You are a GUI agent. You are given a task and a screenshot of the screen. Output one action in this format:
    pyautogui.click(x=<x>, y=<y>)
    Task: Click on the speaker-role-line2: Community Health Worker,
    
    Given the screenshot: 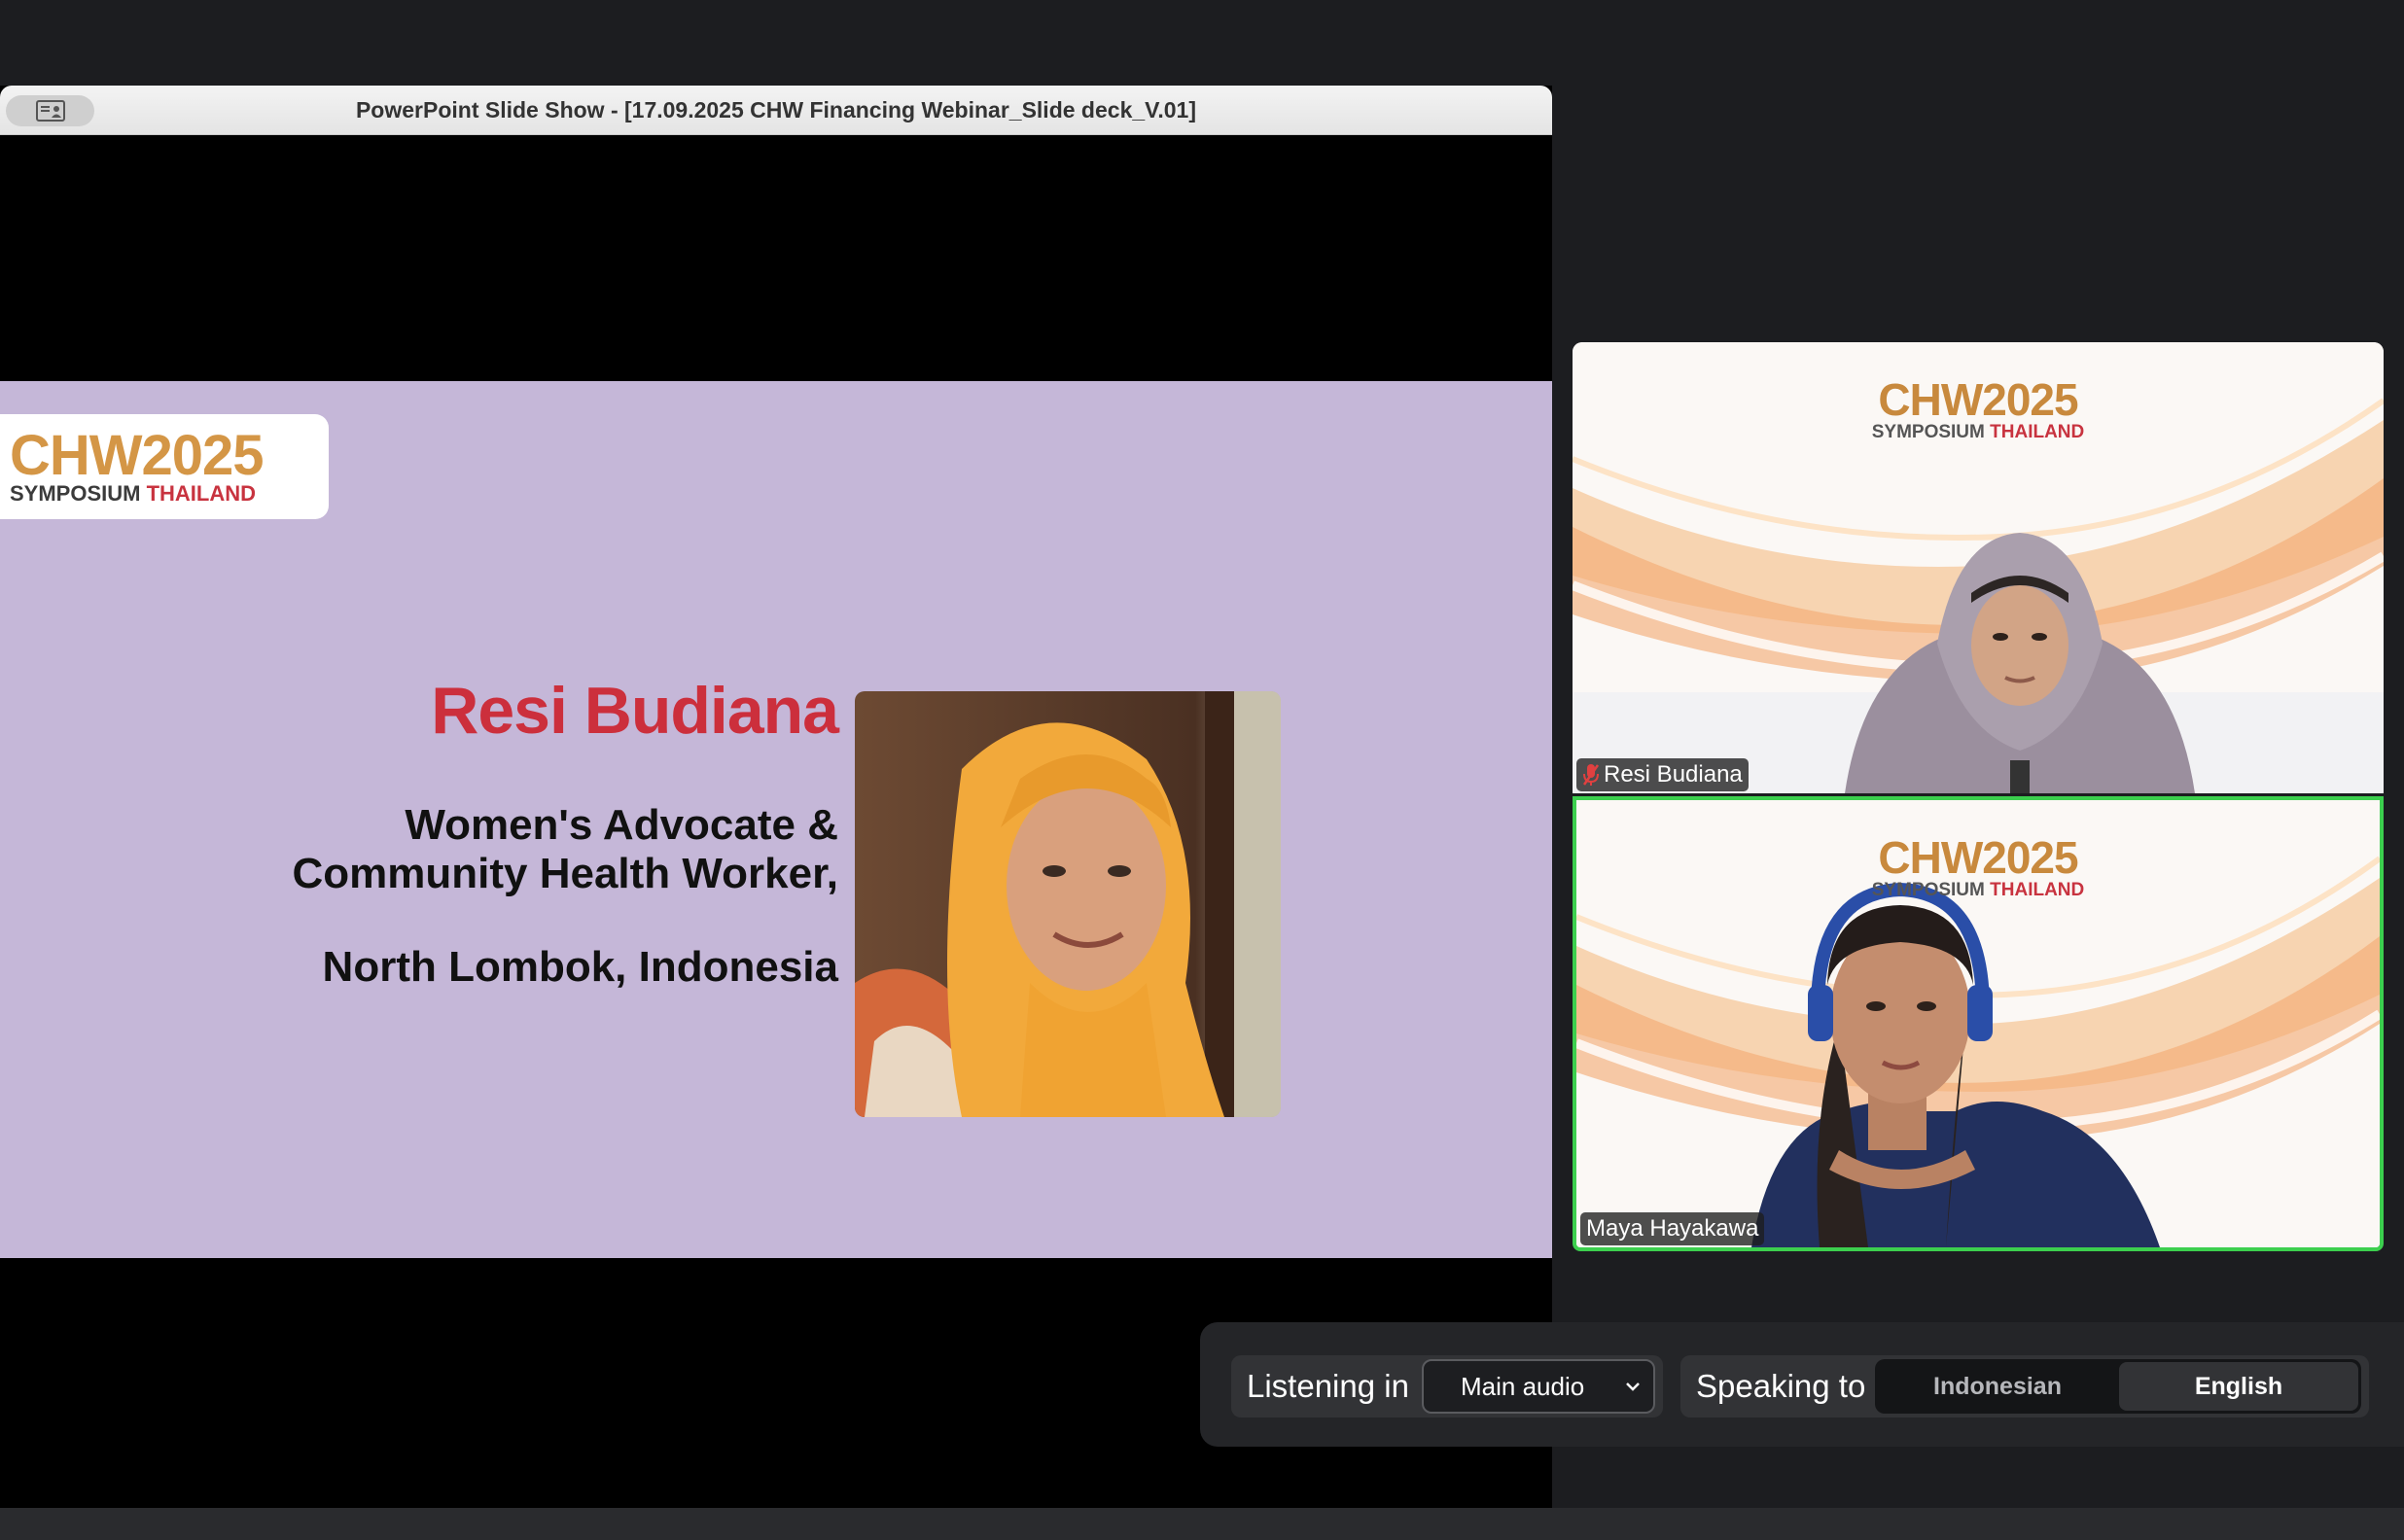 What is the action you would take?
    pyautogui.click(x=565, y=873)
    